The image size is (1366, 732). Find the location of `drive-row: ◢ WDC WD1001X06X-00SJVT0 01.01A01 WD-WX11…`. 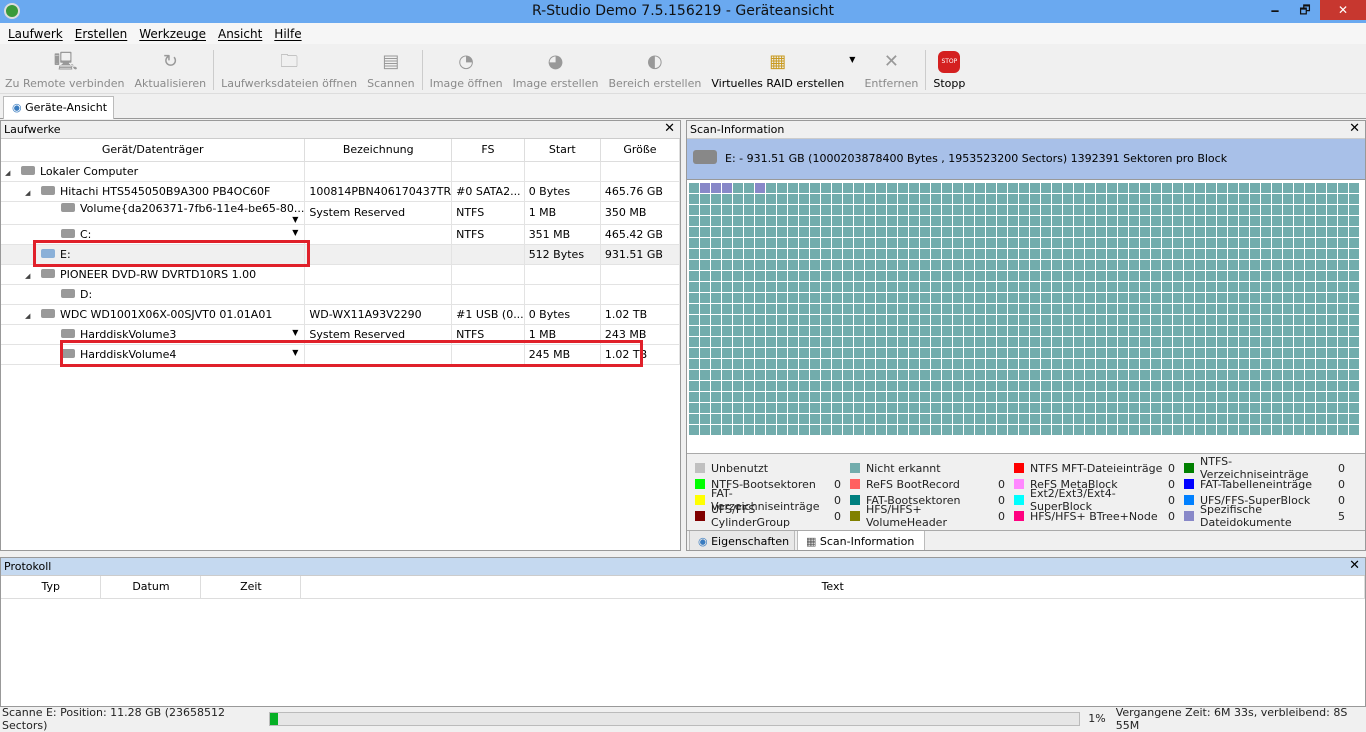

drive-row: ◢ WDC WD1001X06X-00SJVT0 01.01A01 WD-WX11… is located at coordinates (340, 314).